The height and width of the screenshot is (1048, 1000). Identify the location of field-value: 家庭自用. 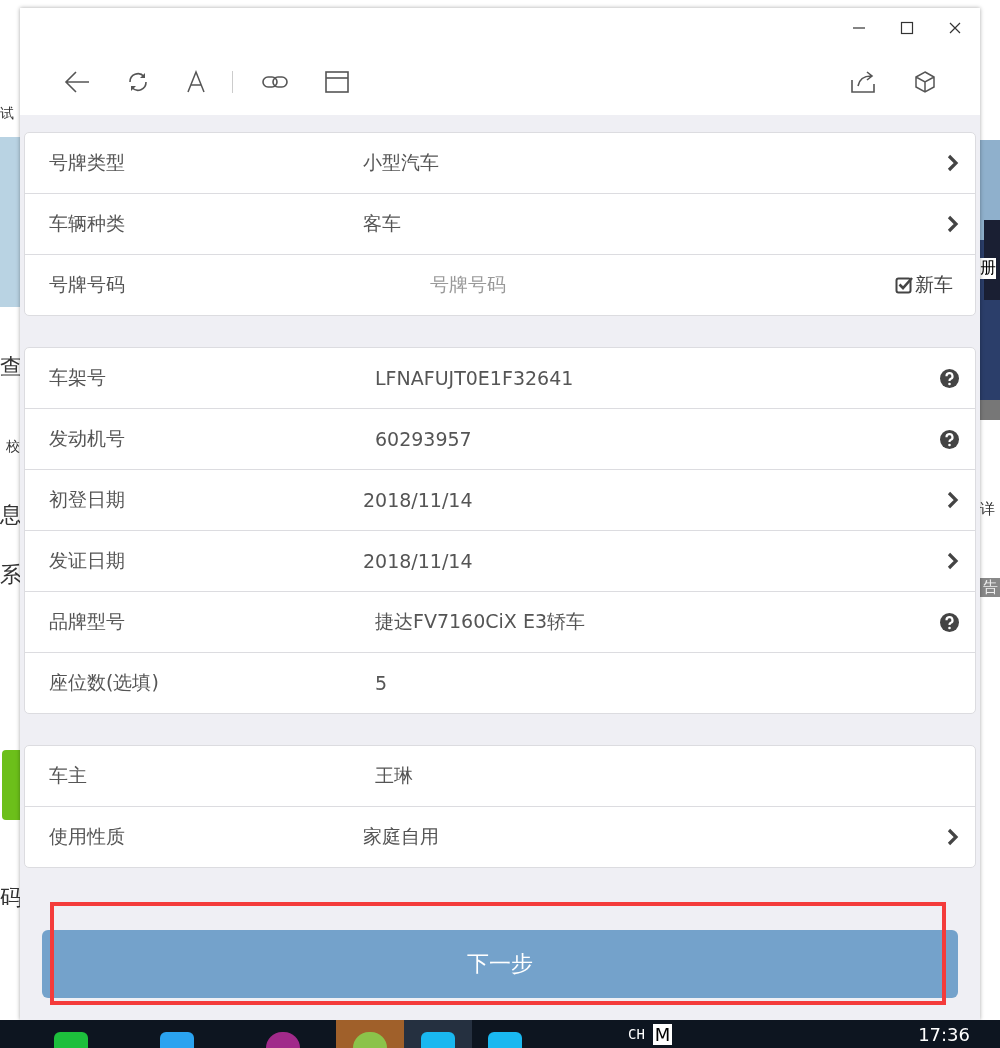
(655, 837).